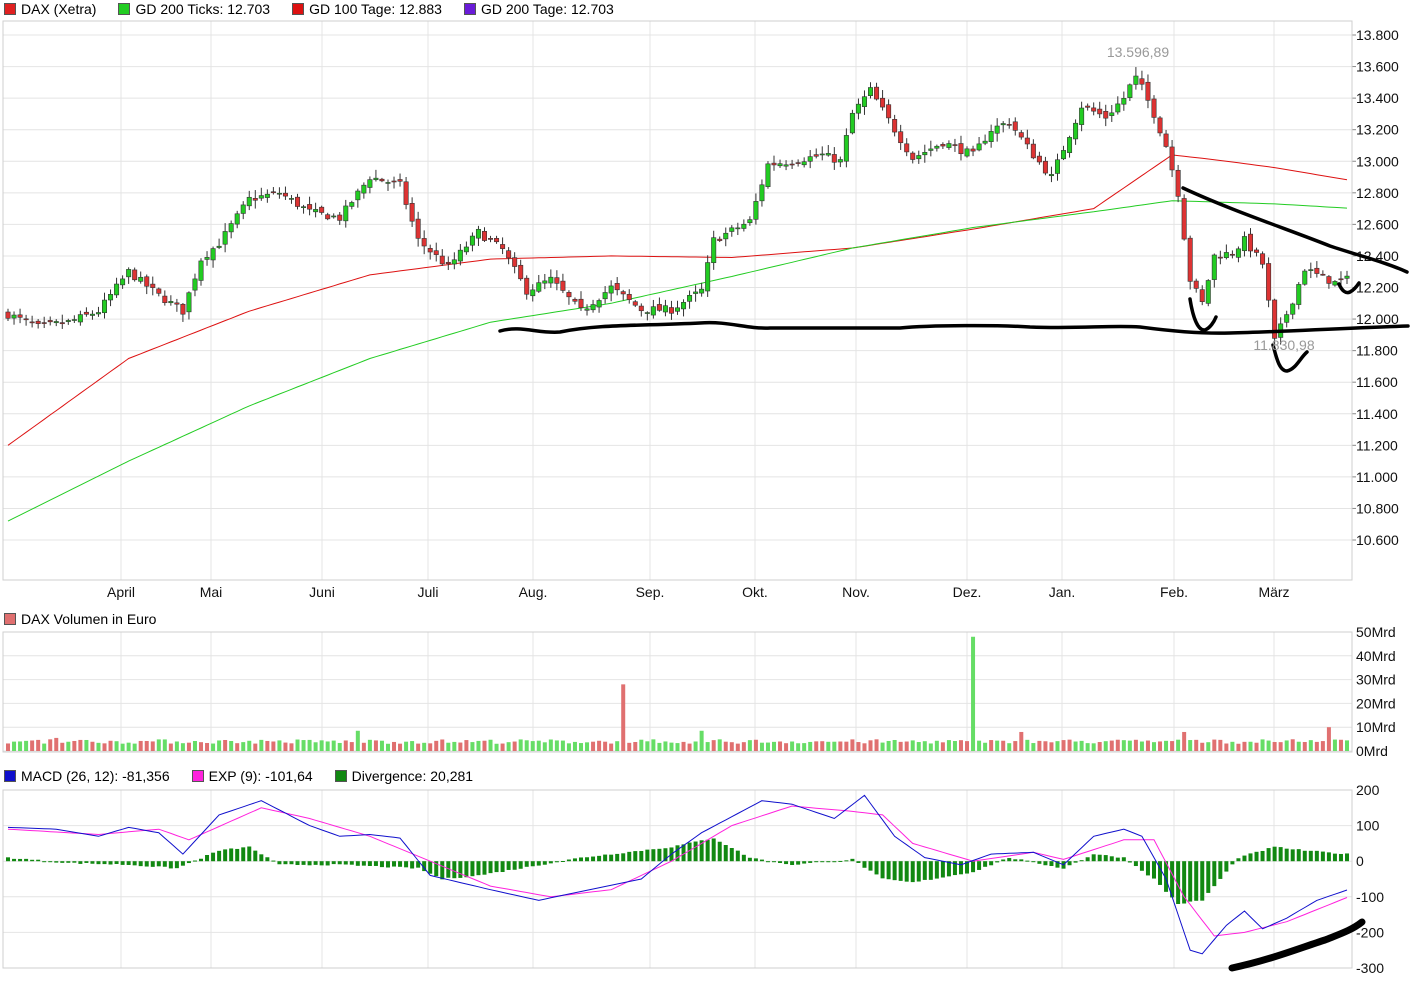 The image size is (1410, 983). What do you see at coordinates (650, 592) in the screenshot?
I see `x-axis-label: Sep.` at bounding box center [650, 592].